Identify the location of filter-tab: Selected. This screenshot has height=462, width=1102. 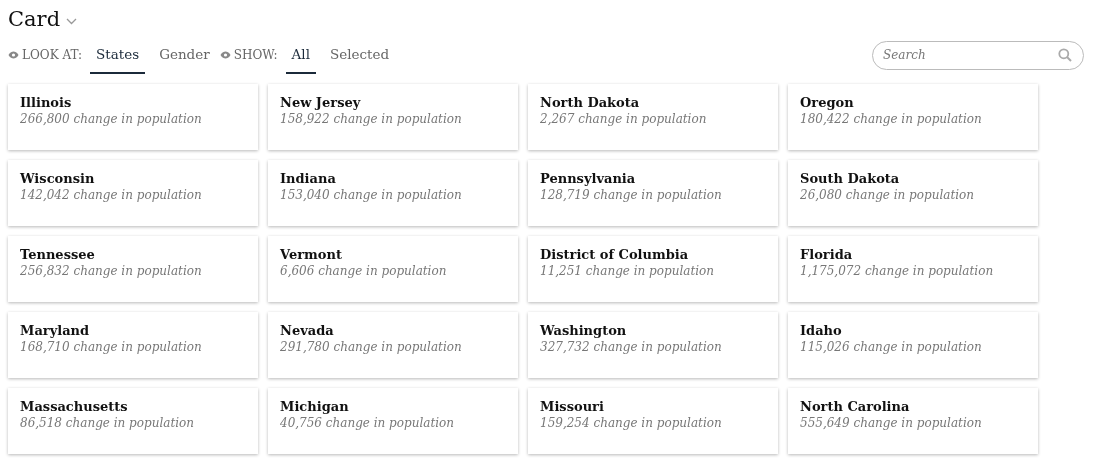
(359, 55).